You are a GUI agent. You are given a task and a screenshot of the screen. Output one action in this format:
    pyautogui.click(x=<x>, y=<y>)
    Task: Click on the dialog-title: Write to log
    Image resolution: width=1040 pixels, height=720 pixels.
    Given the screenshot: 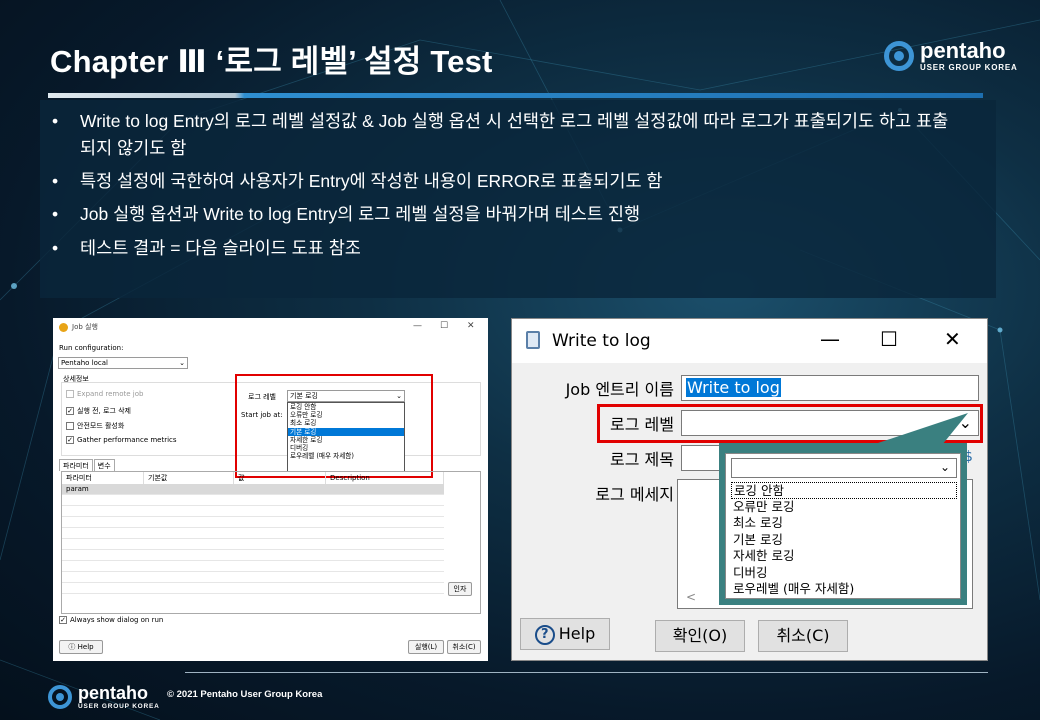 What is the action you would take?
    pyautogui.click(x=601, y=341)
    